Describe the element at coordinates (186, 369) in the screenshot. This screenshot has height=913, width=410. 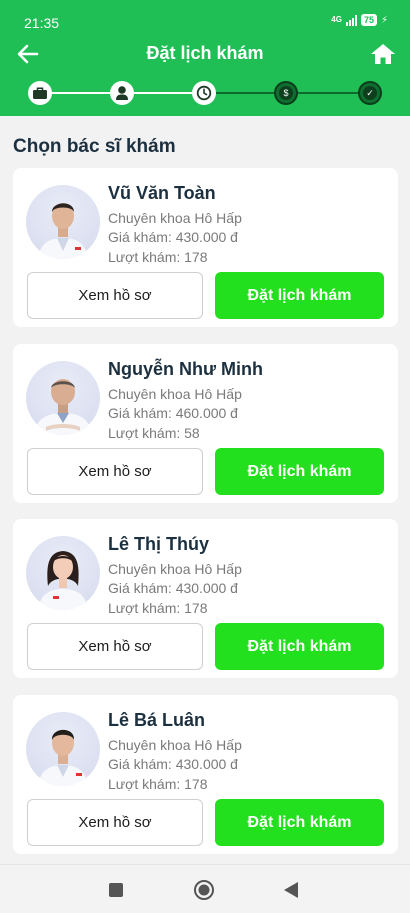
I see `doctor-name: Nguyễn Như Minh` at that location.